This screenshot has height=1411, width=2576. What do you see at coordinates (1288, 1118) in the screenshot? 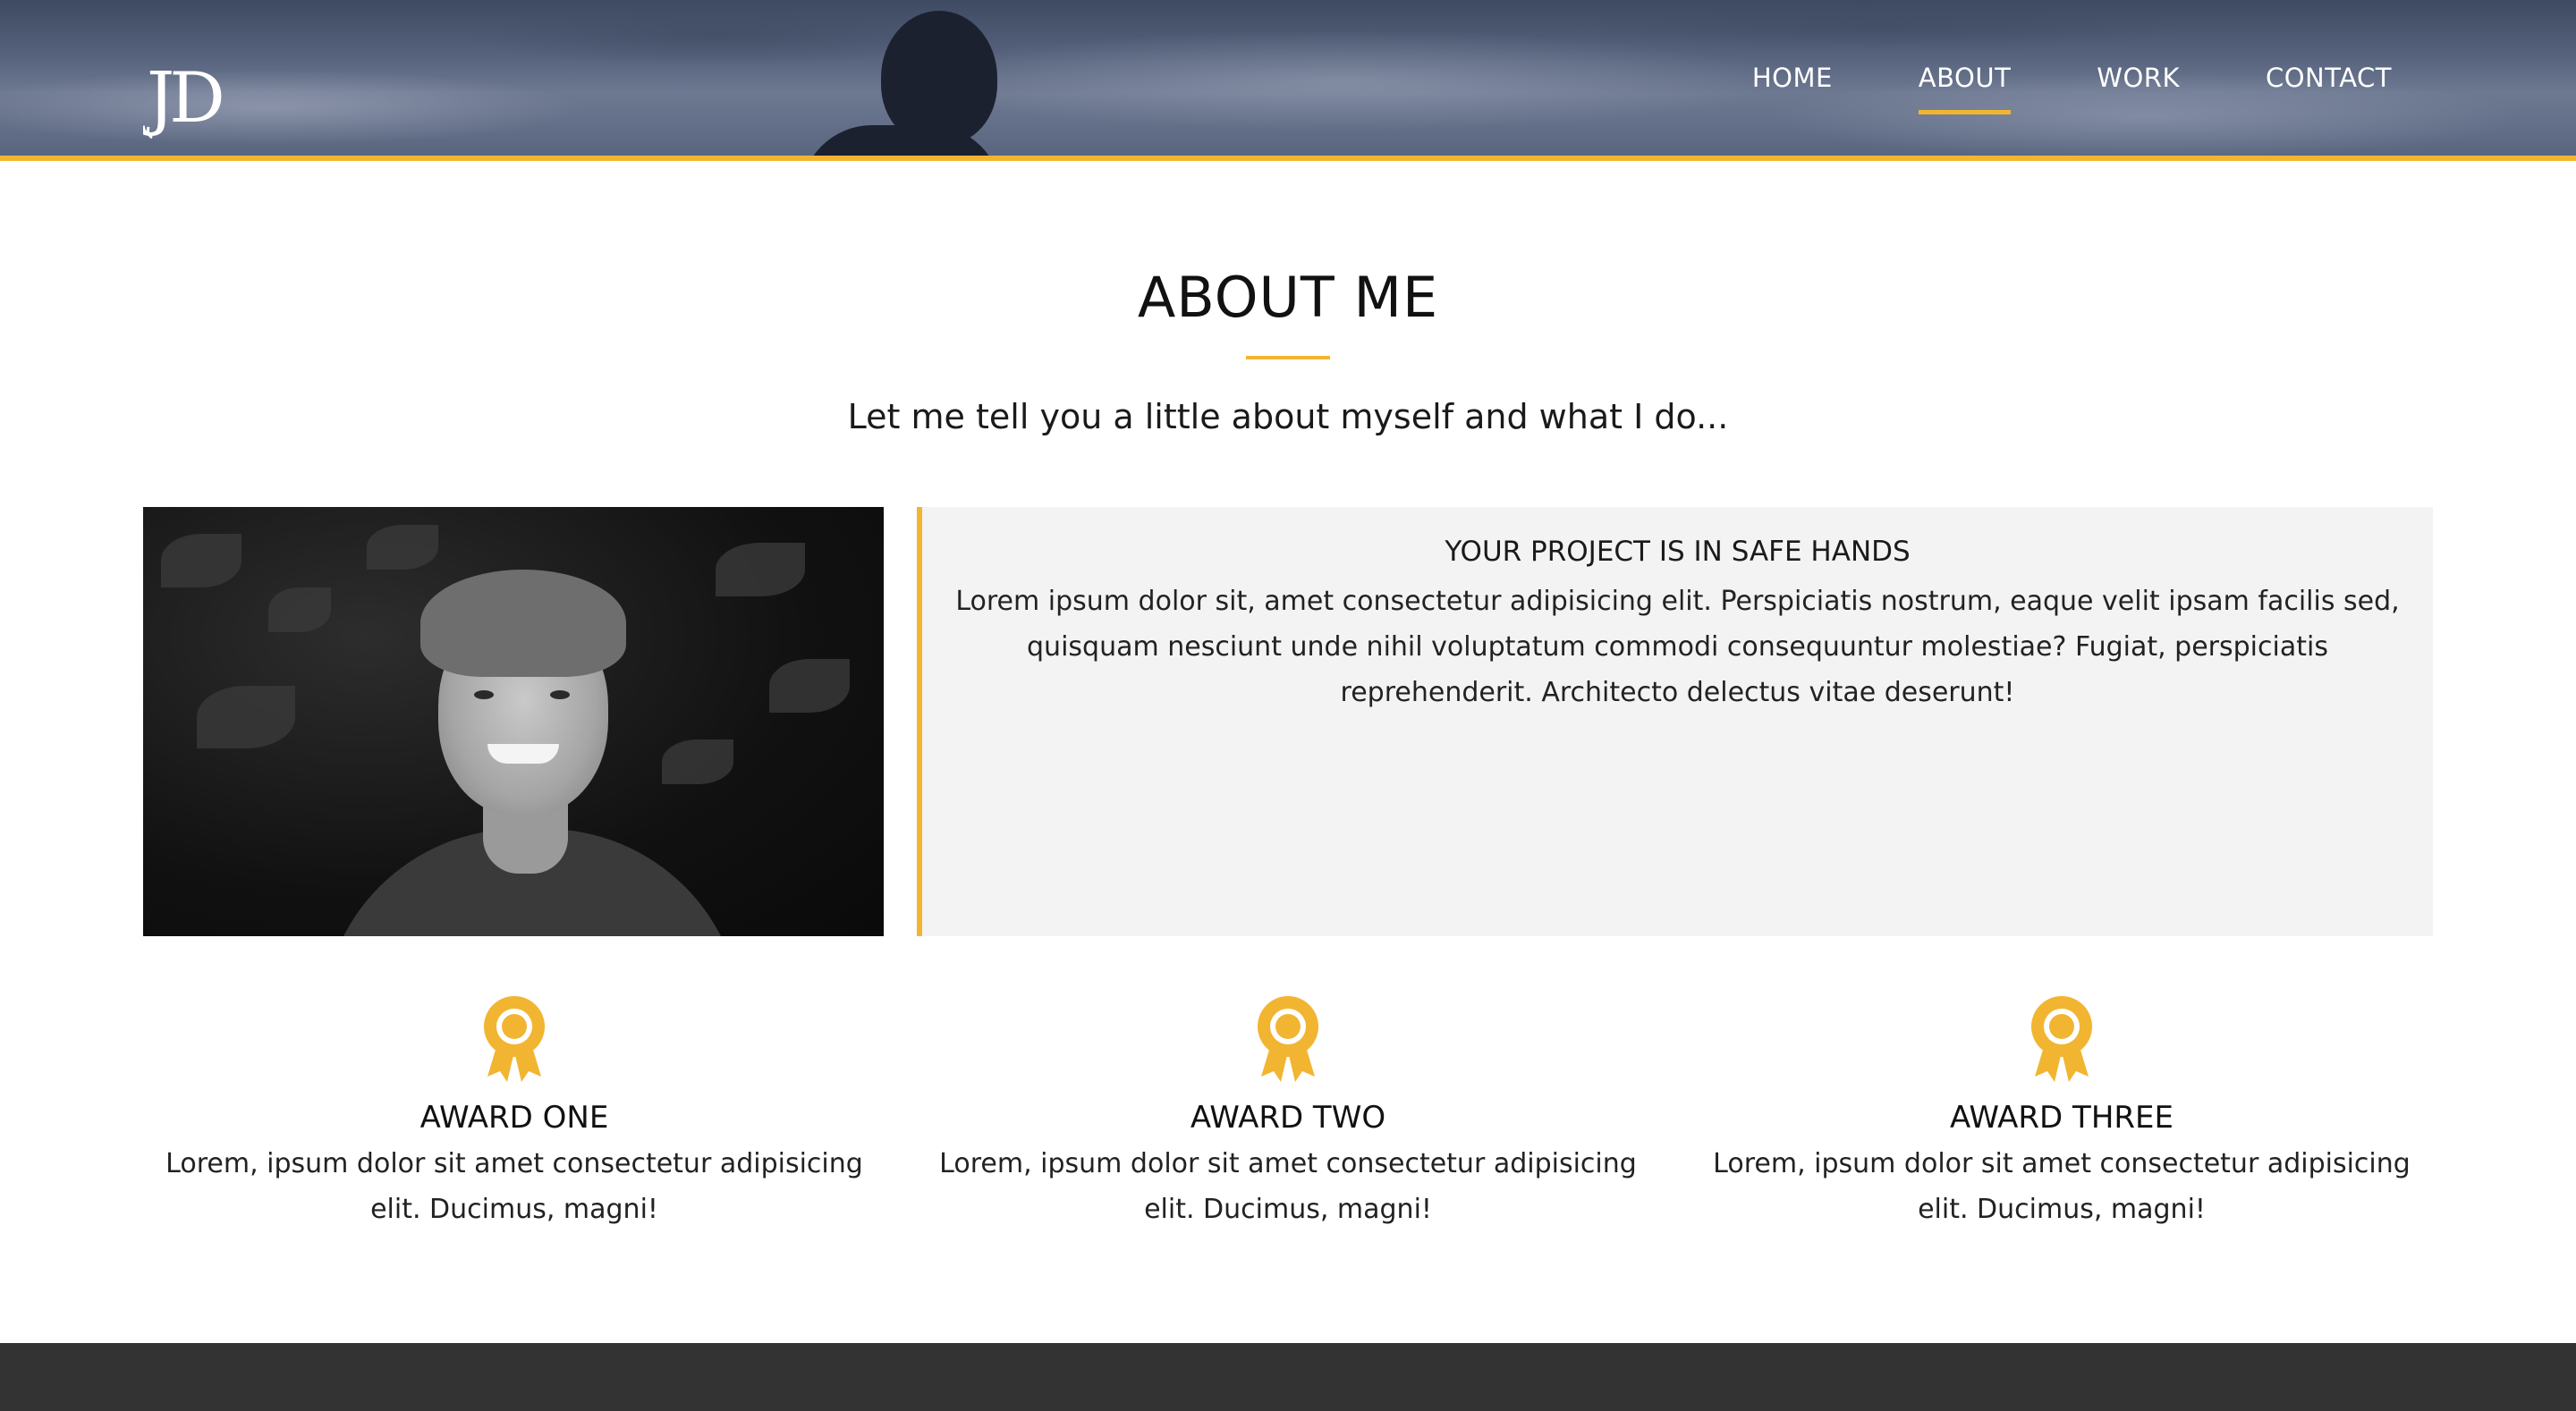
I see `award-title: AWARD TWO` at bounding box center [1288, 1118].